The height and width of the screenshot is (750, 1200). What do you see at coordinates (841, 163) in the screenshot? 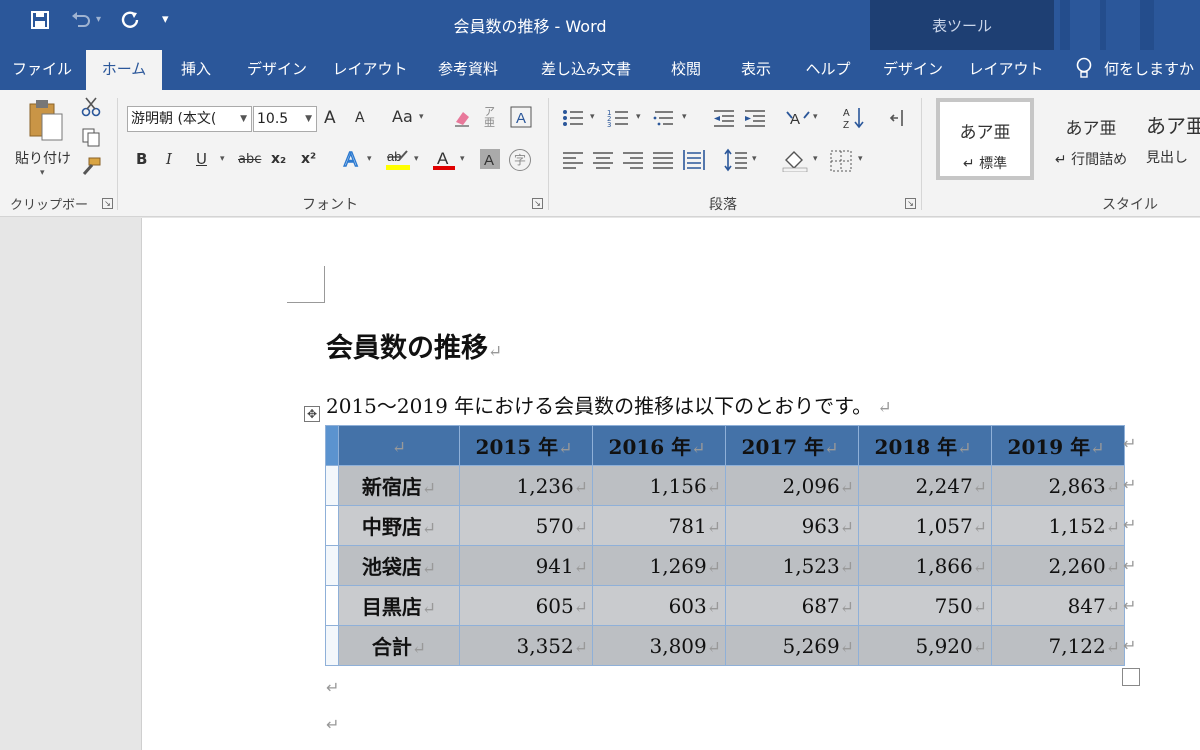
I see `borders-icon` at bounding box center [841, 163].